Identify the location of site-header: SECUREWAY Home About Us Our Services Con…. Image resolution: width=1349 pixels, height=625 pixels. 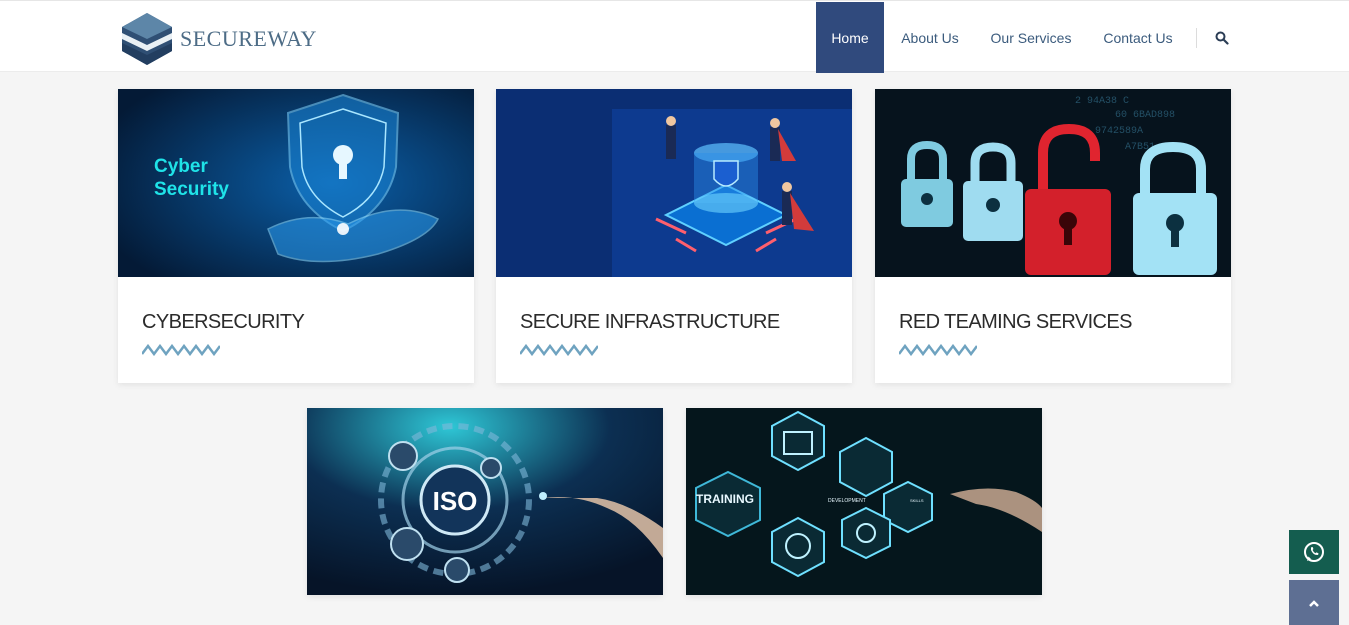
(674, 36).